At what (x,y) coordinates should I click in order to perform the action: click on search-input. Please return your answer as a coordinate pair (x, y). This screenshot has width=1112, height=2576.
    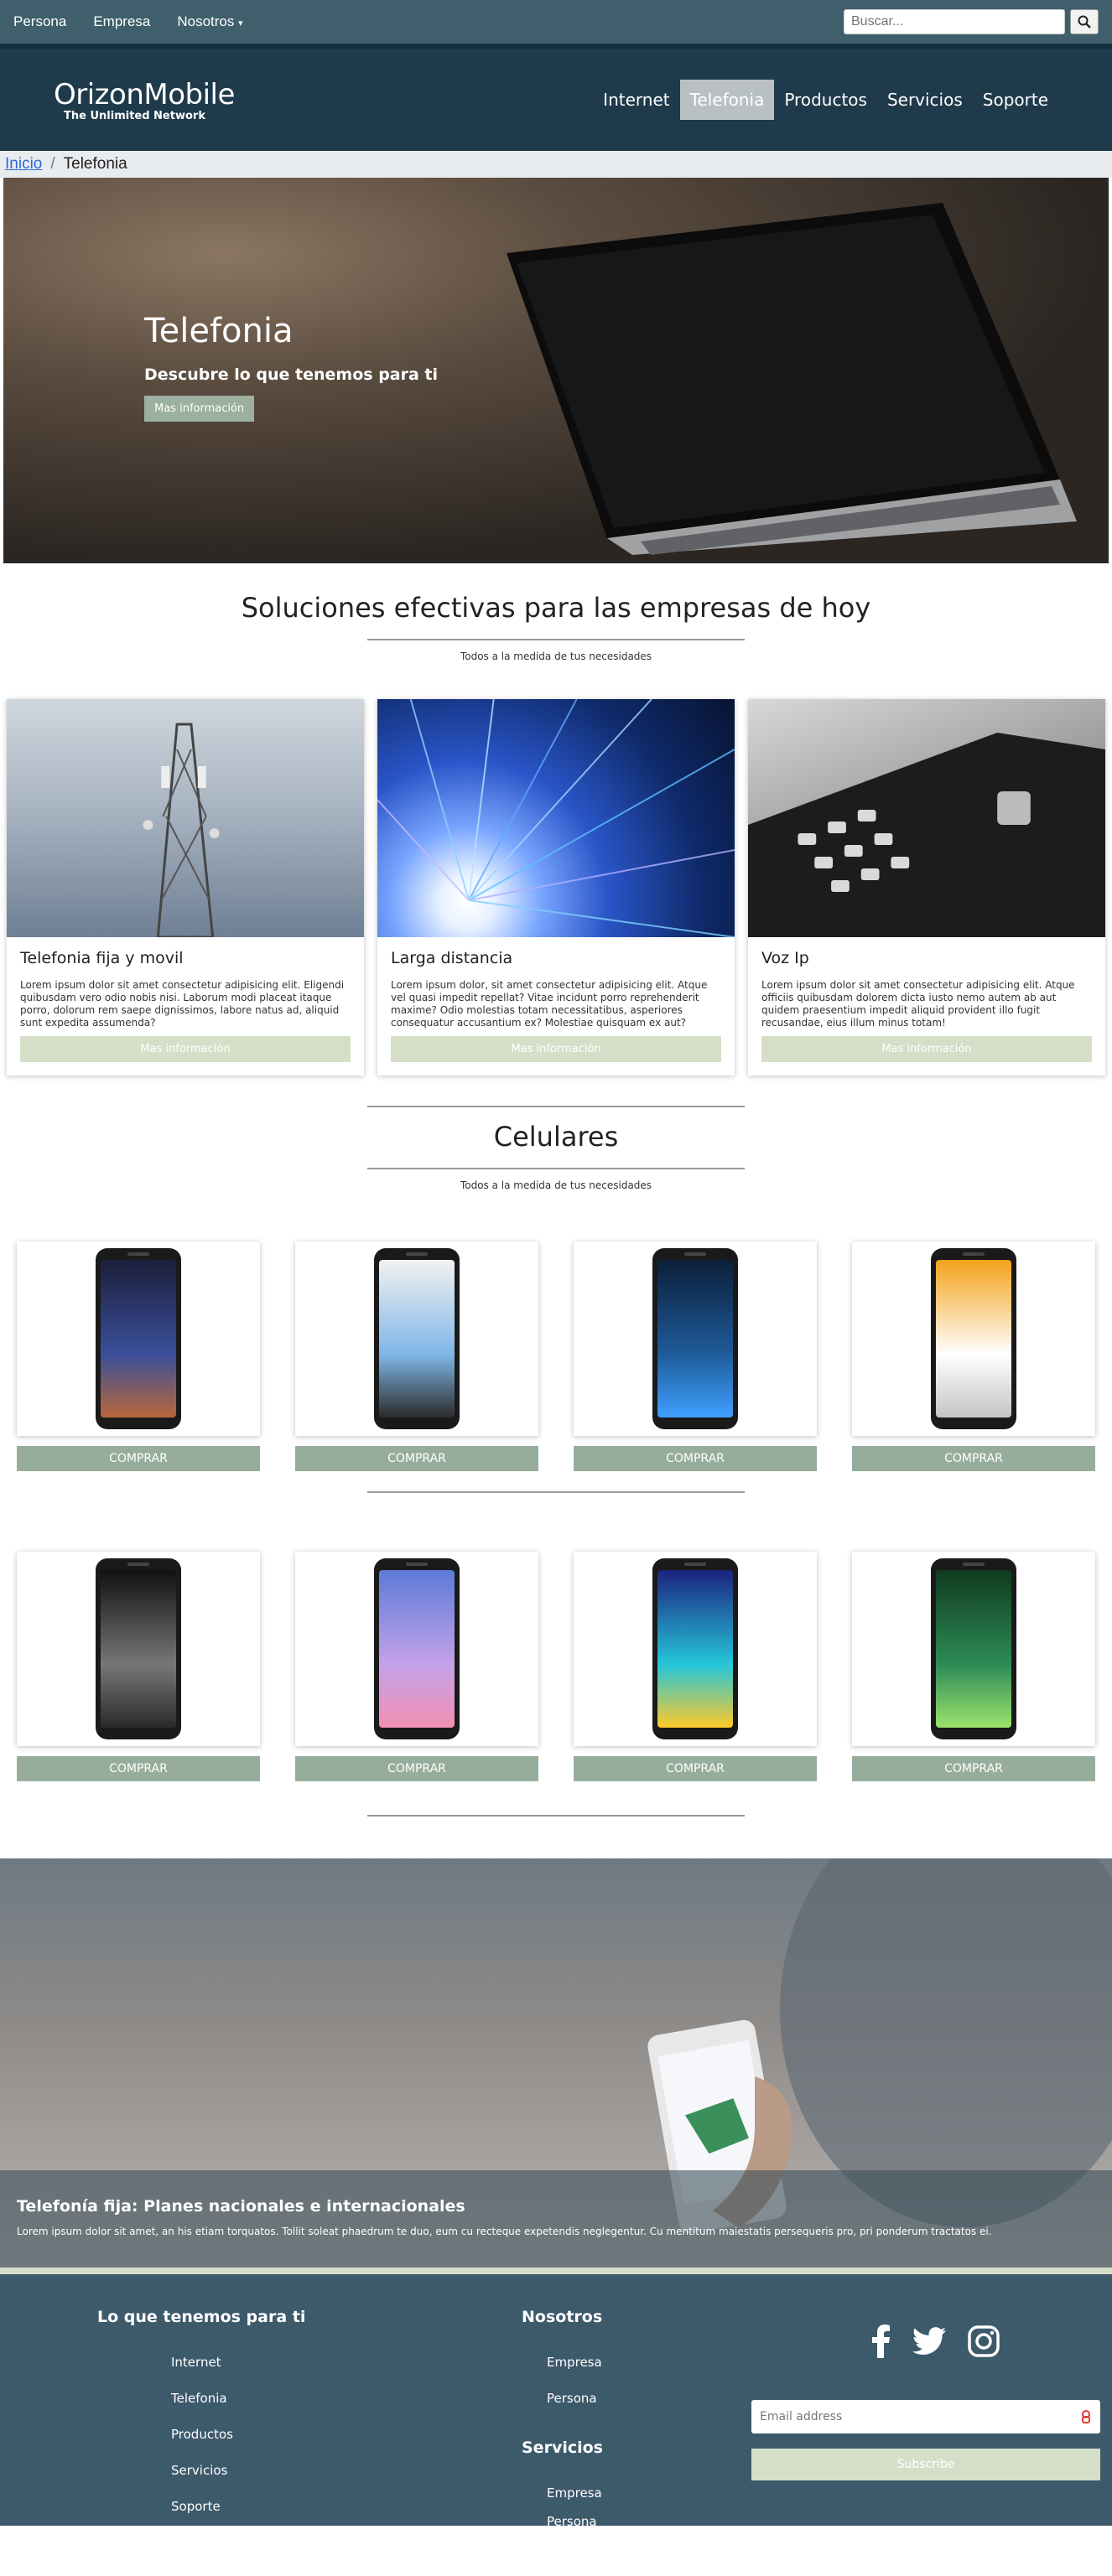
    Looking at the image, I should click on (954, 21).